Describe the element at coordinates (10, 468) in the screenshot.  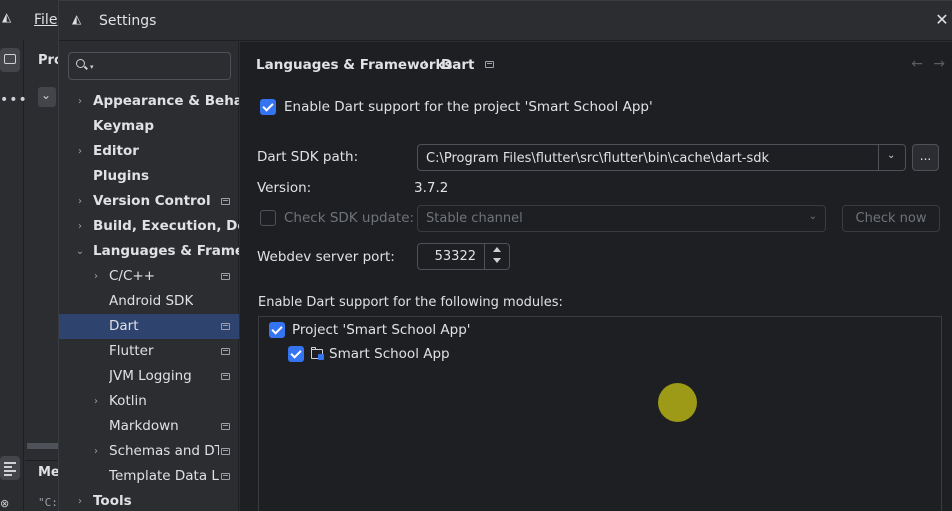
I see `structure-tool-button` at that location.